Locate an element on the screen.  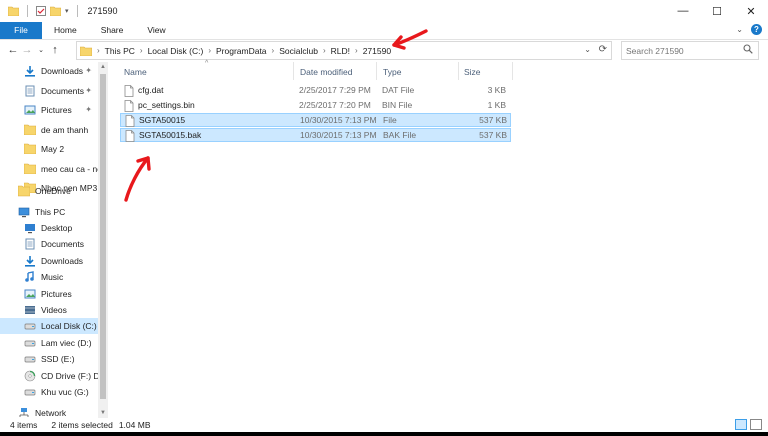
scrollbar-thumb is located at coordinates (103, 236).